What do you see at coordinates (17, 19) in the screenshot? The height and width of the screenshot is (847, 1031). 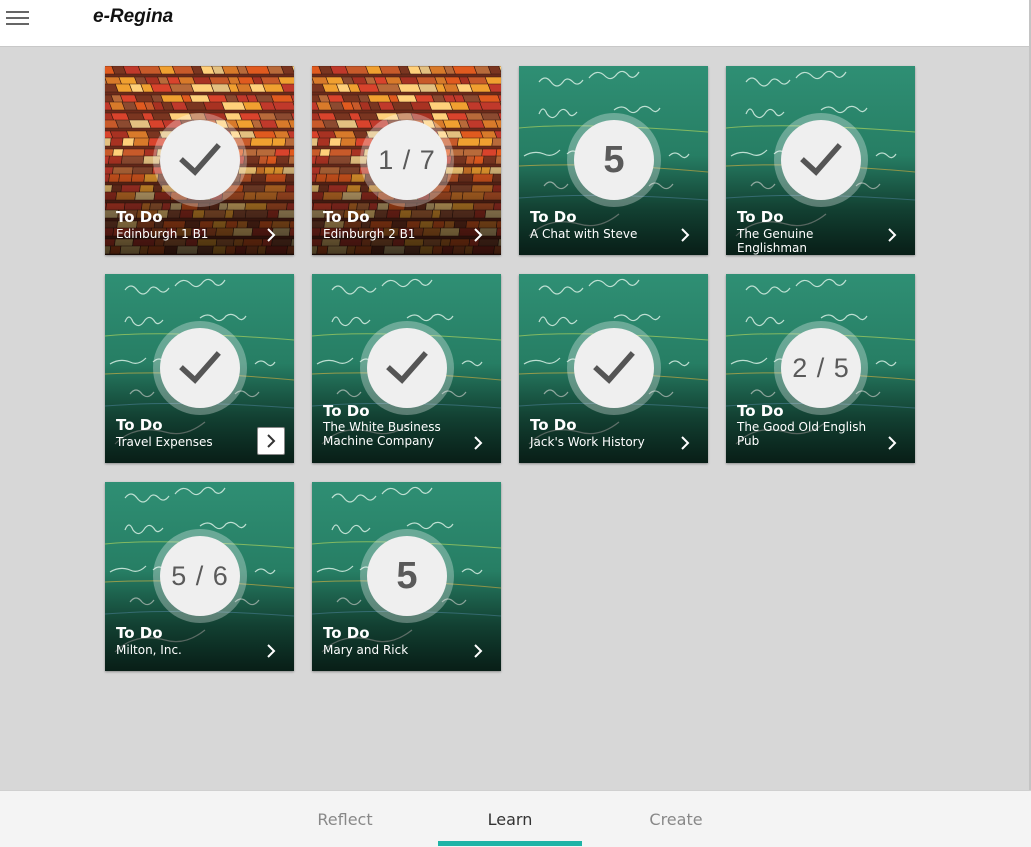 I see `hamburger-menu-icon` at bounding box center [17, 19].